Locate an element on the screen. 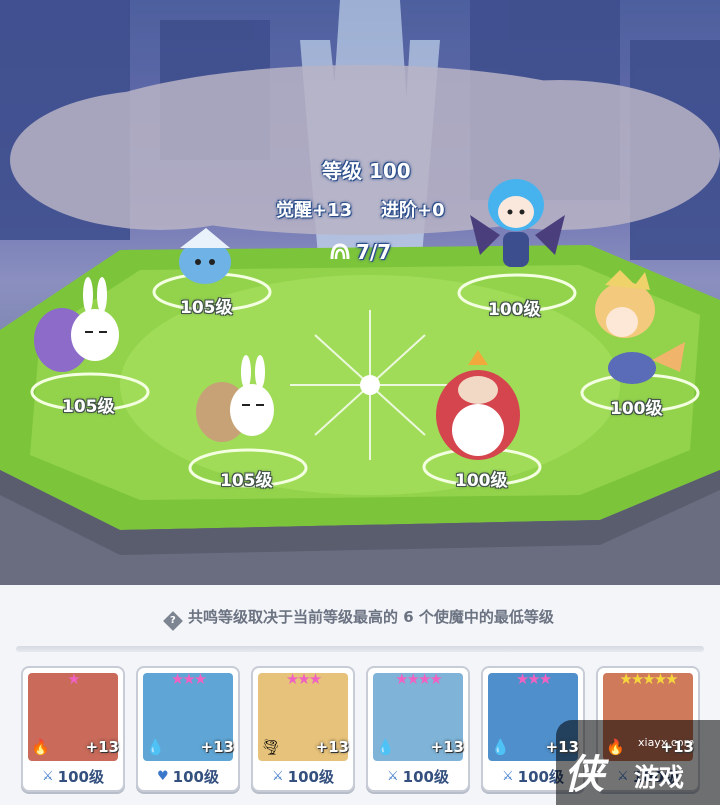 This screenshot has height=805, width=720. card-footer: ♥ 100级 is located at coordinates (188, 776).